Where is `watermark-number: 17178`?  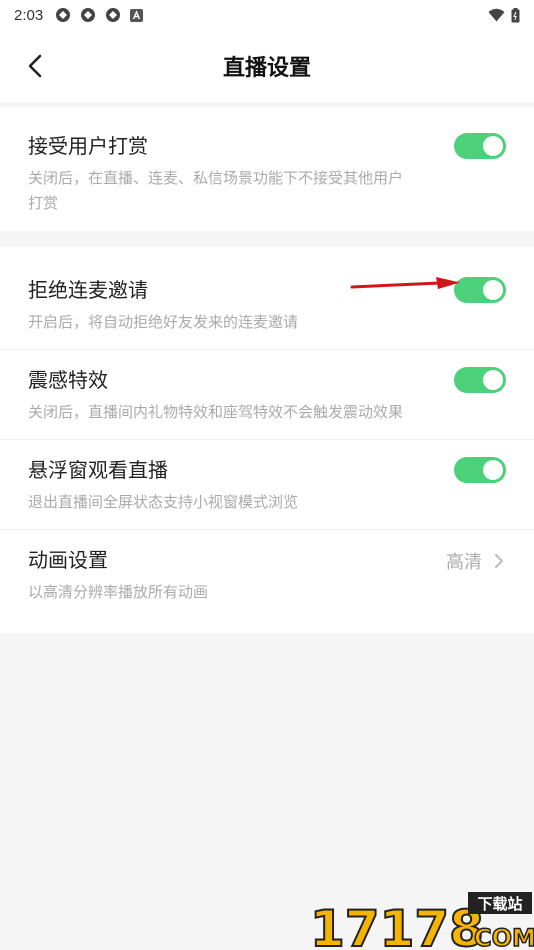 watermark-number: 17178 is located at coordinates (397, 925).